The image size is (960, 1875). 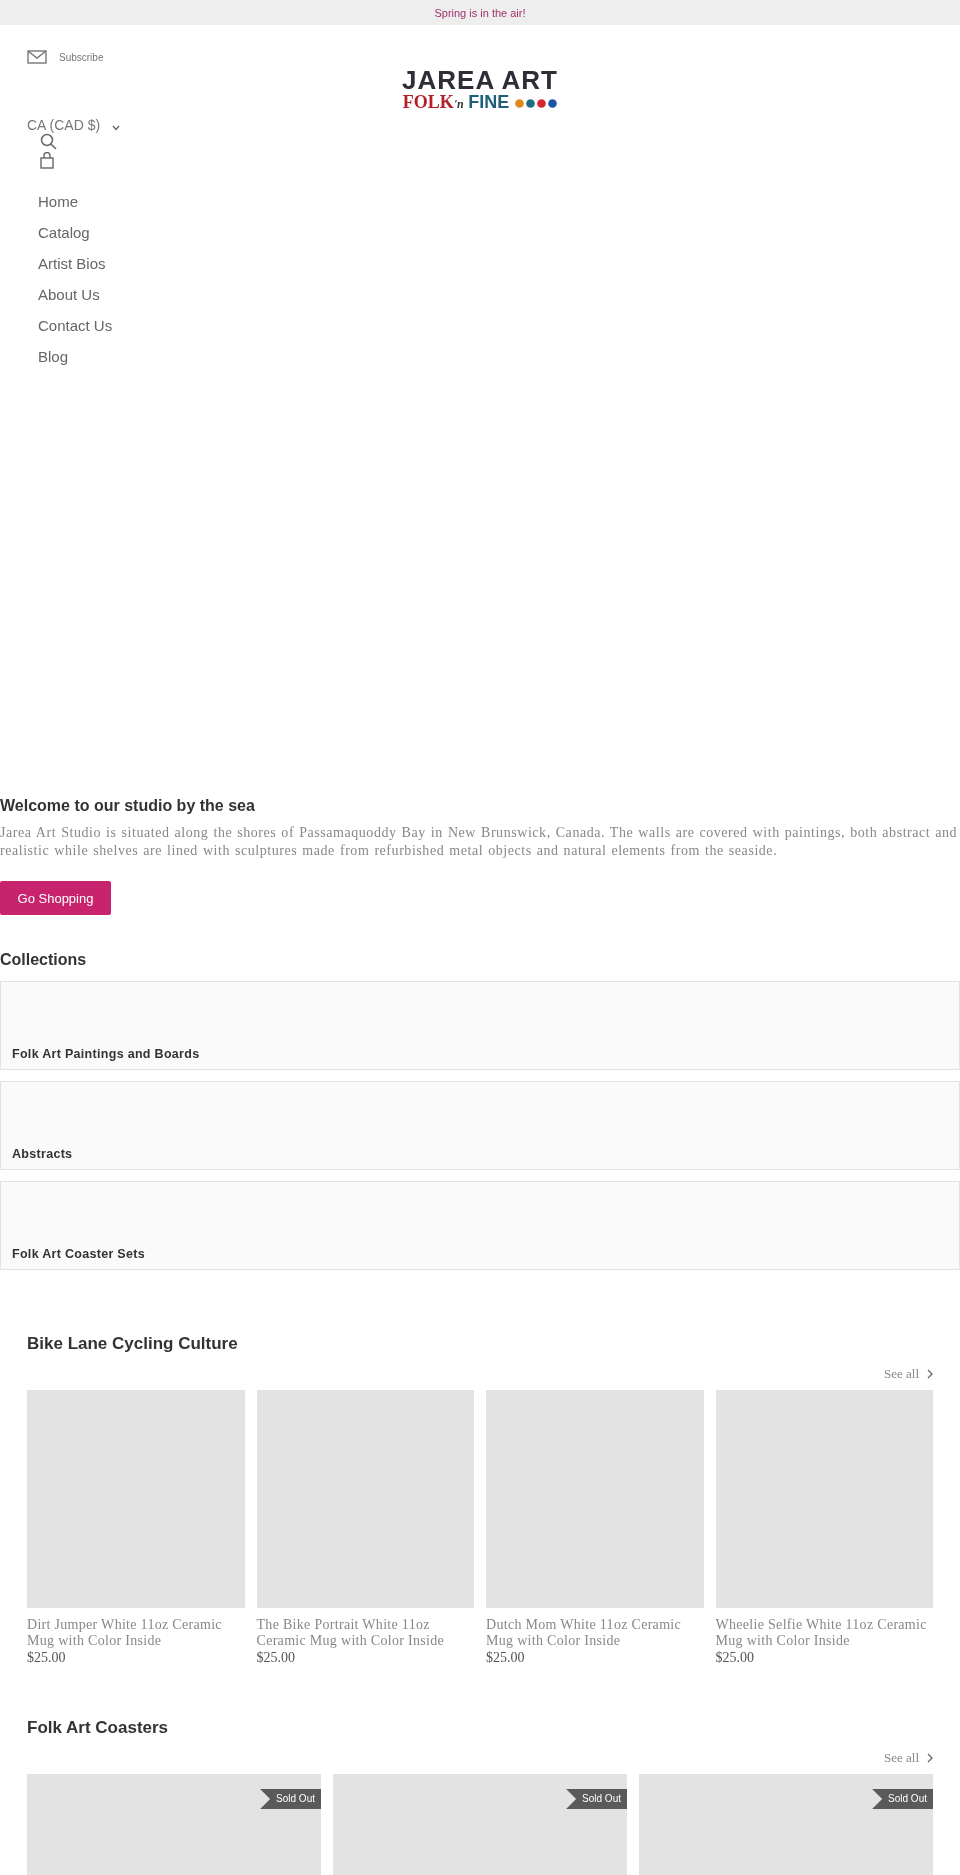 I want to click on collection-card: Folk Art Paintings and Boards, so click(x=480, y=1025).